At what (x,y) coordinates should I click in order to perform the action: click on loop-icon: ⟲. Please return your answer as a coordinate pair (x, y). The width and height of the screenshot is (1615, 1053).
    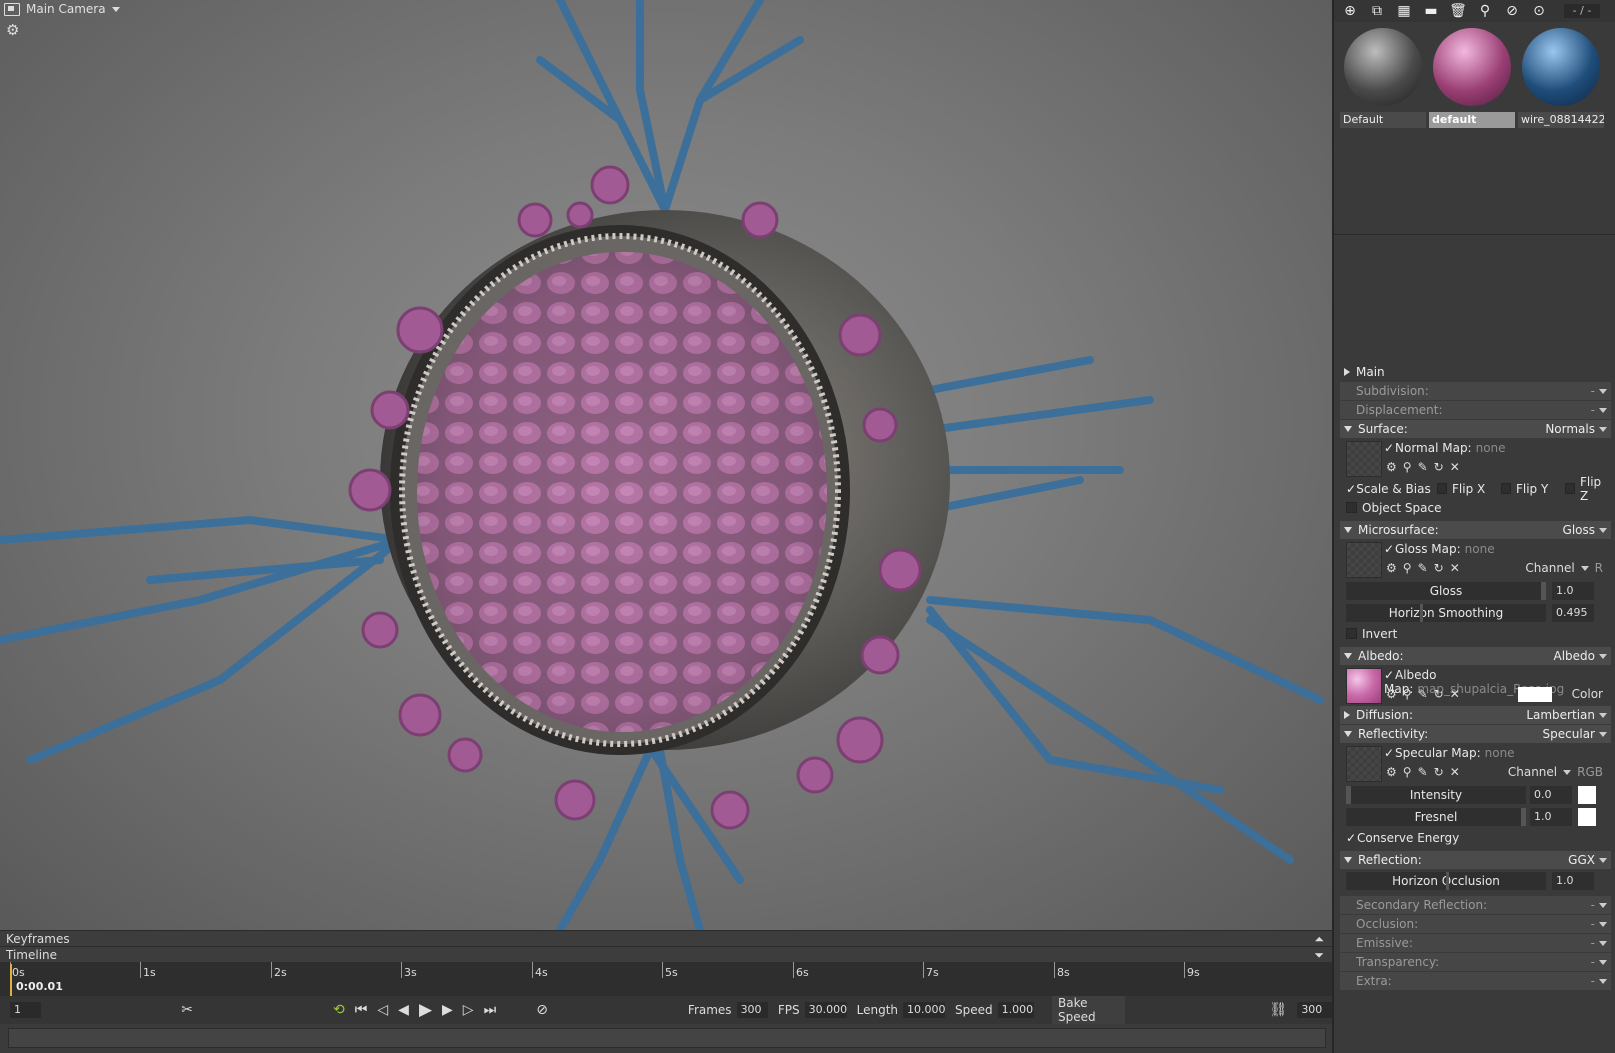
    Looking at the image, I should click on (339, 1010).